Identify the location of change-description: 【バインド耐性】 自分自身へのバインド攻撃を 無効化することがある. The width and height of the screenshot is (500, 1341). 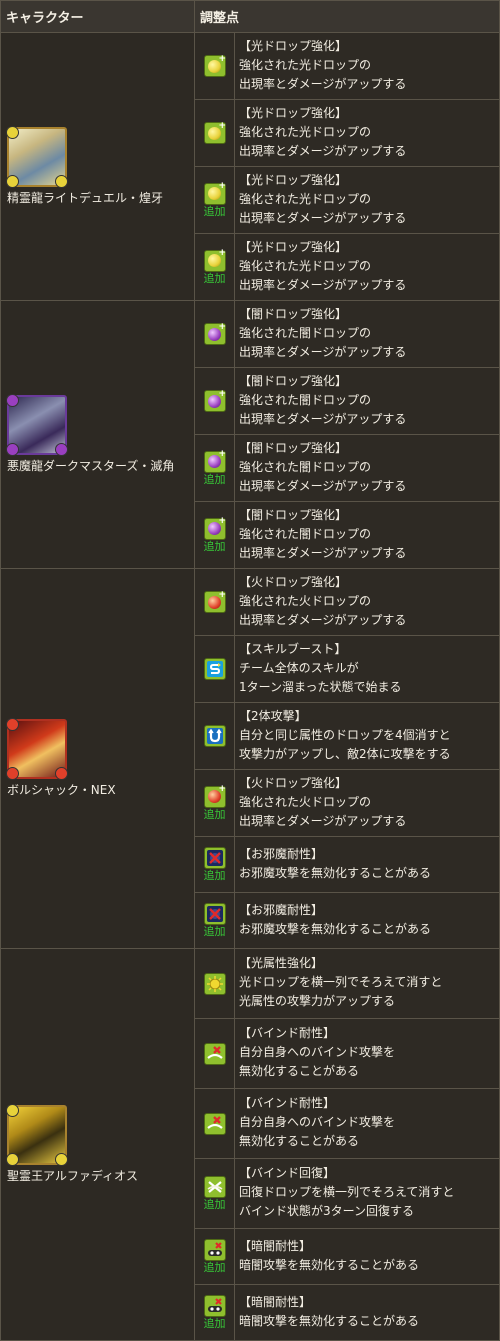
(367, 1123).